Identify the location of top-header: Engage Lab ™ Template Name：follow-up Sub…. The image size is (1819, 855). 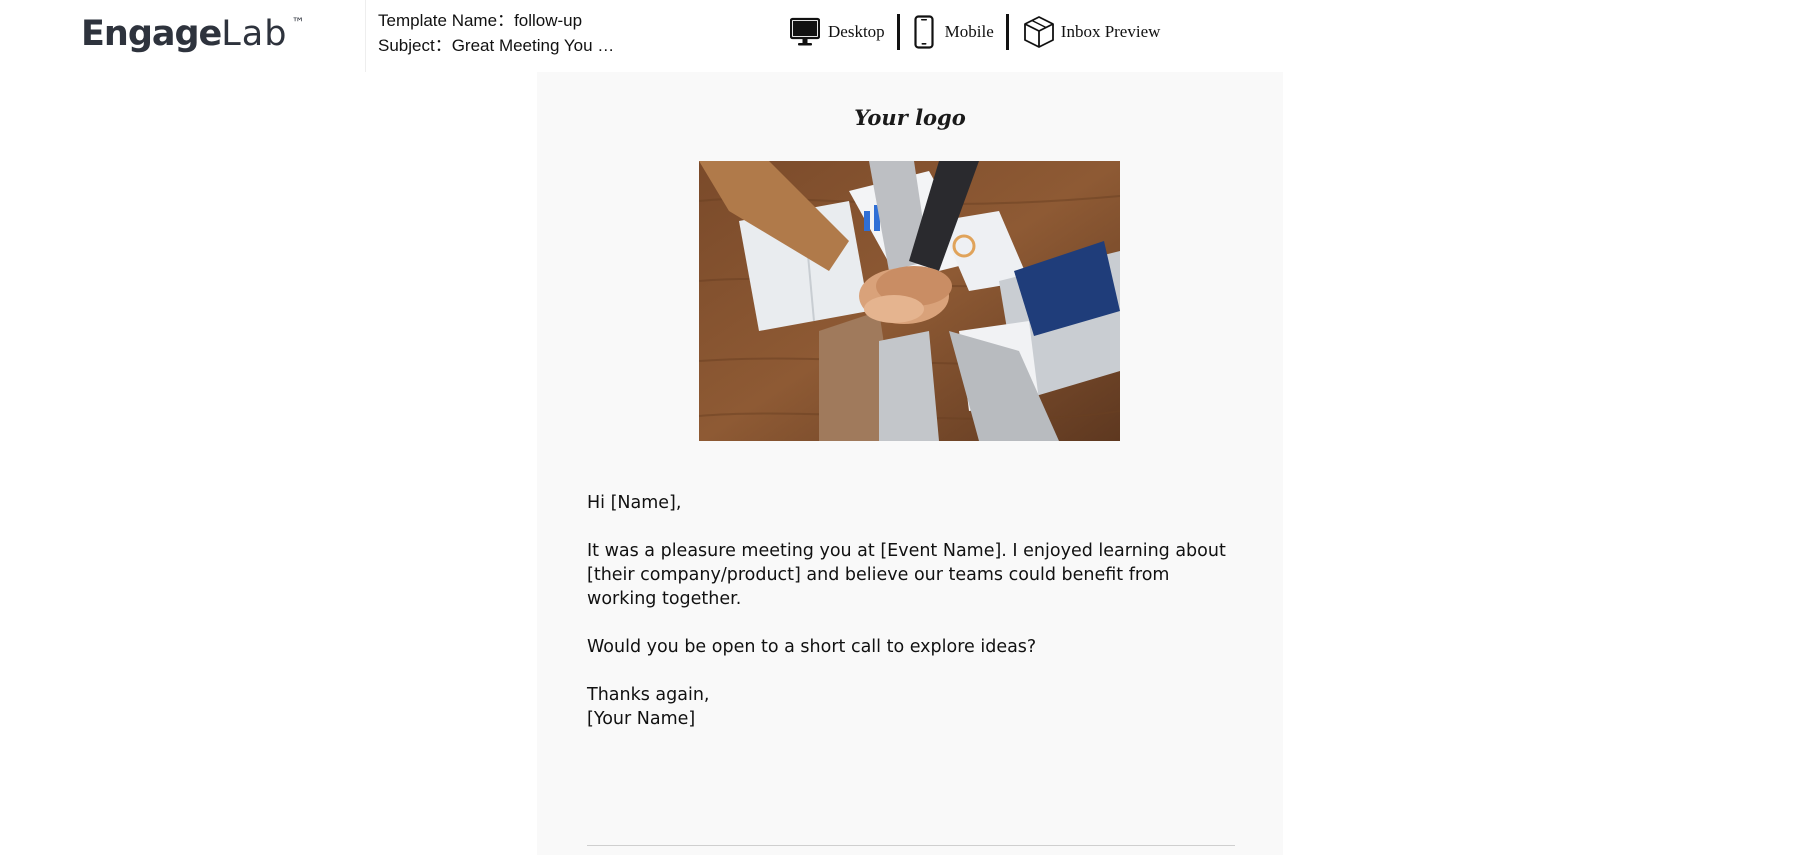
(909, 36).